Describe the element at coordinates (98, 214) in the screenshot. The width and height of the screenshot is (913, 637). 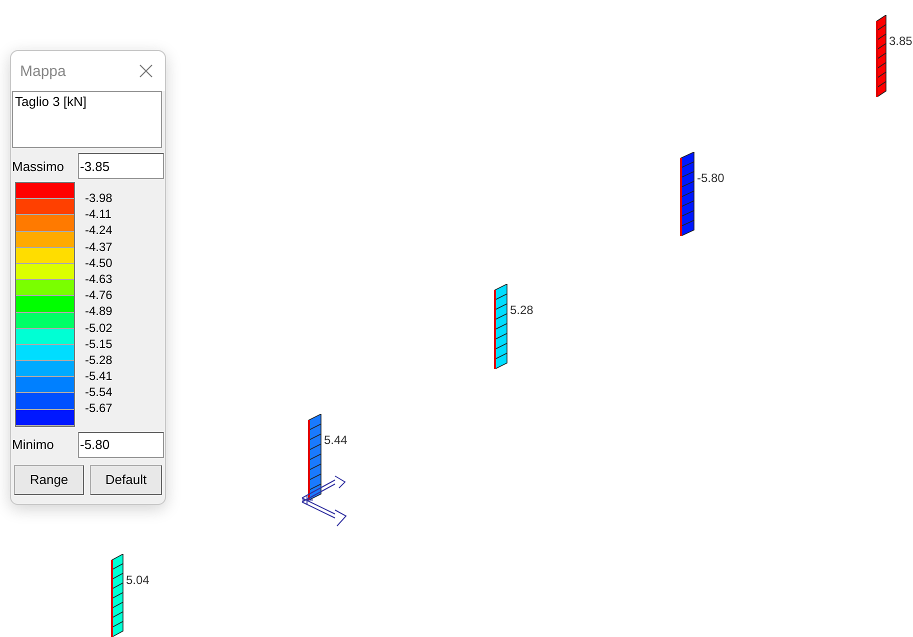
I see `legend-value: -4.11` at that location.